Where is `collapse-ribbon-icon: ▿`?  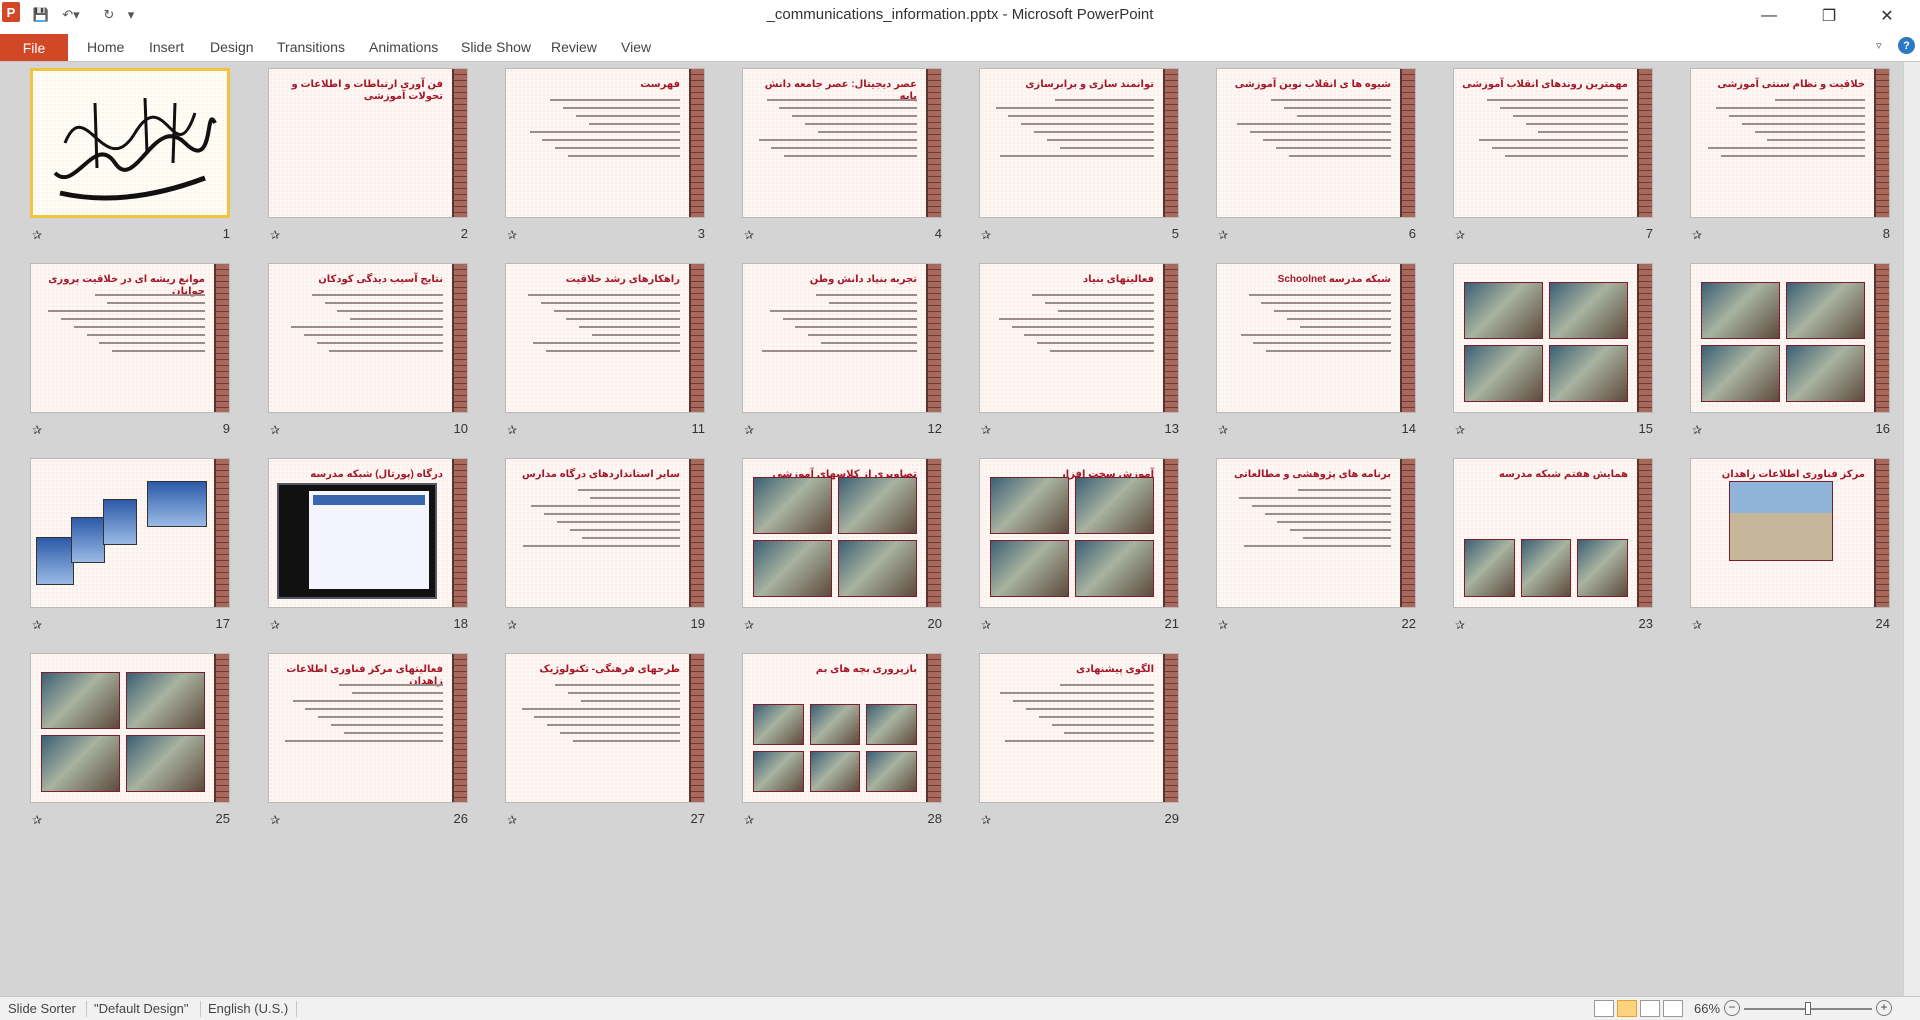
collapse-ribbon-icon: ▿ is located at coordinates (1879, 45).